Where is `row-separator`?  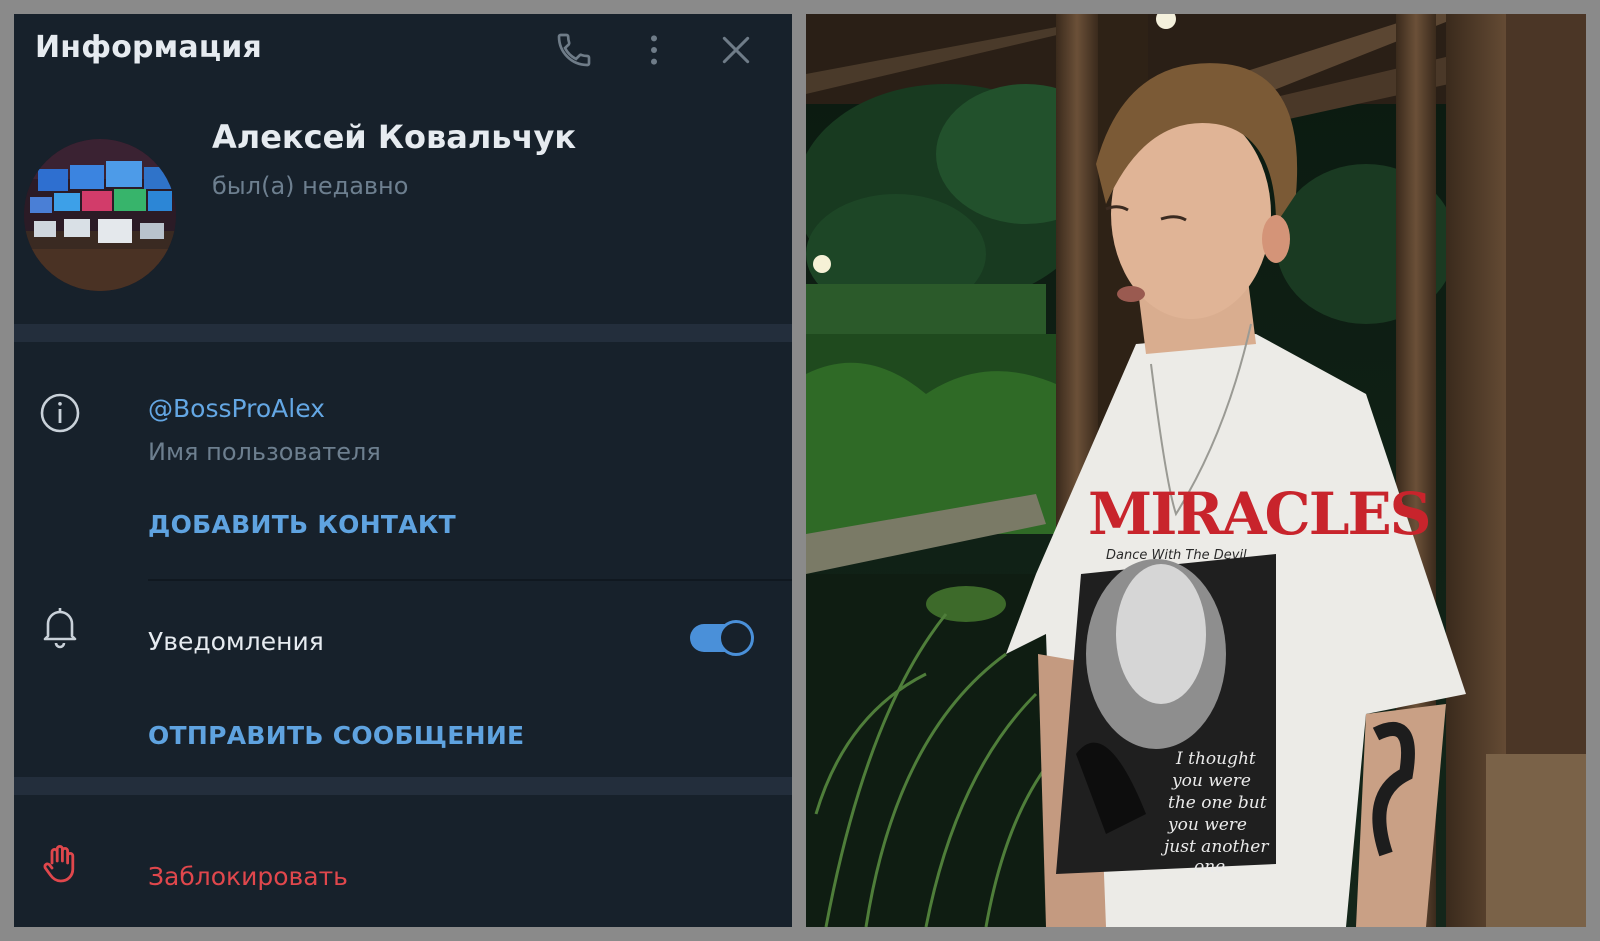
row-separator is located at coordinates (470, 580).